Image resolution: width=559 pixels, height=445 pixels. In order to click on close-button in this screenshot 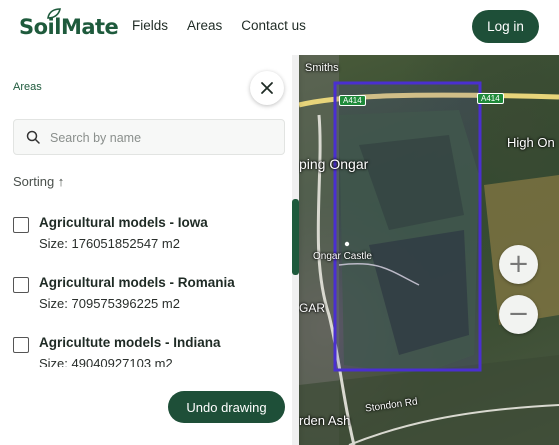, I will do `click(267, 88)`.